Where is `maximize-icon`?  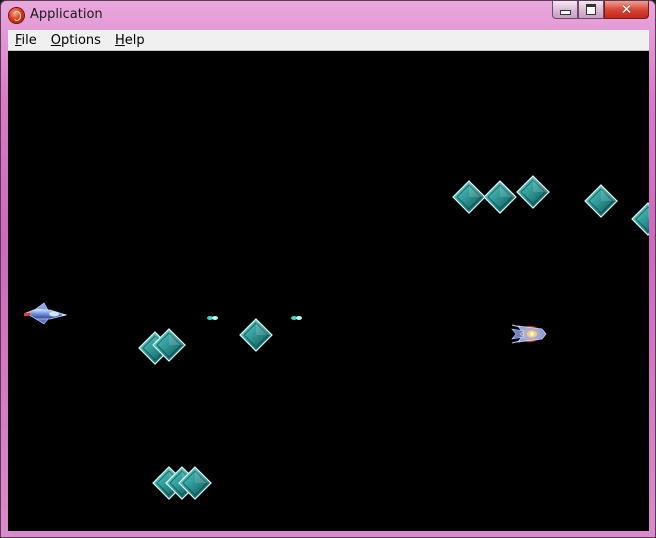 maximize-icon is located at coordinates (591, 9).